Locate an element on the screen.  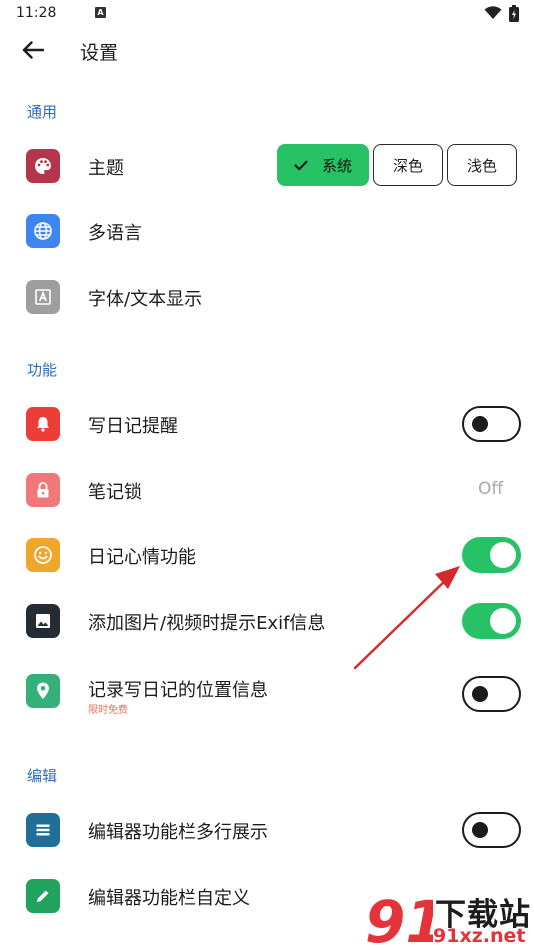
wifi-icon is located at coordinates (493, 12).